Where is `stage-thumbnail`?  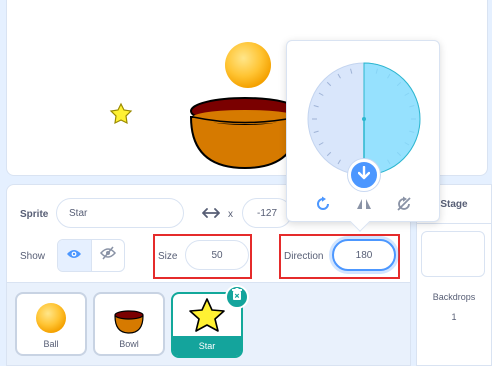 stage-thumbnail is located at coordinates (453, 254).